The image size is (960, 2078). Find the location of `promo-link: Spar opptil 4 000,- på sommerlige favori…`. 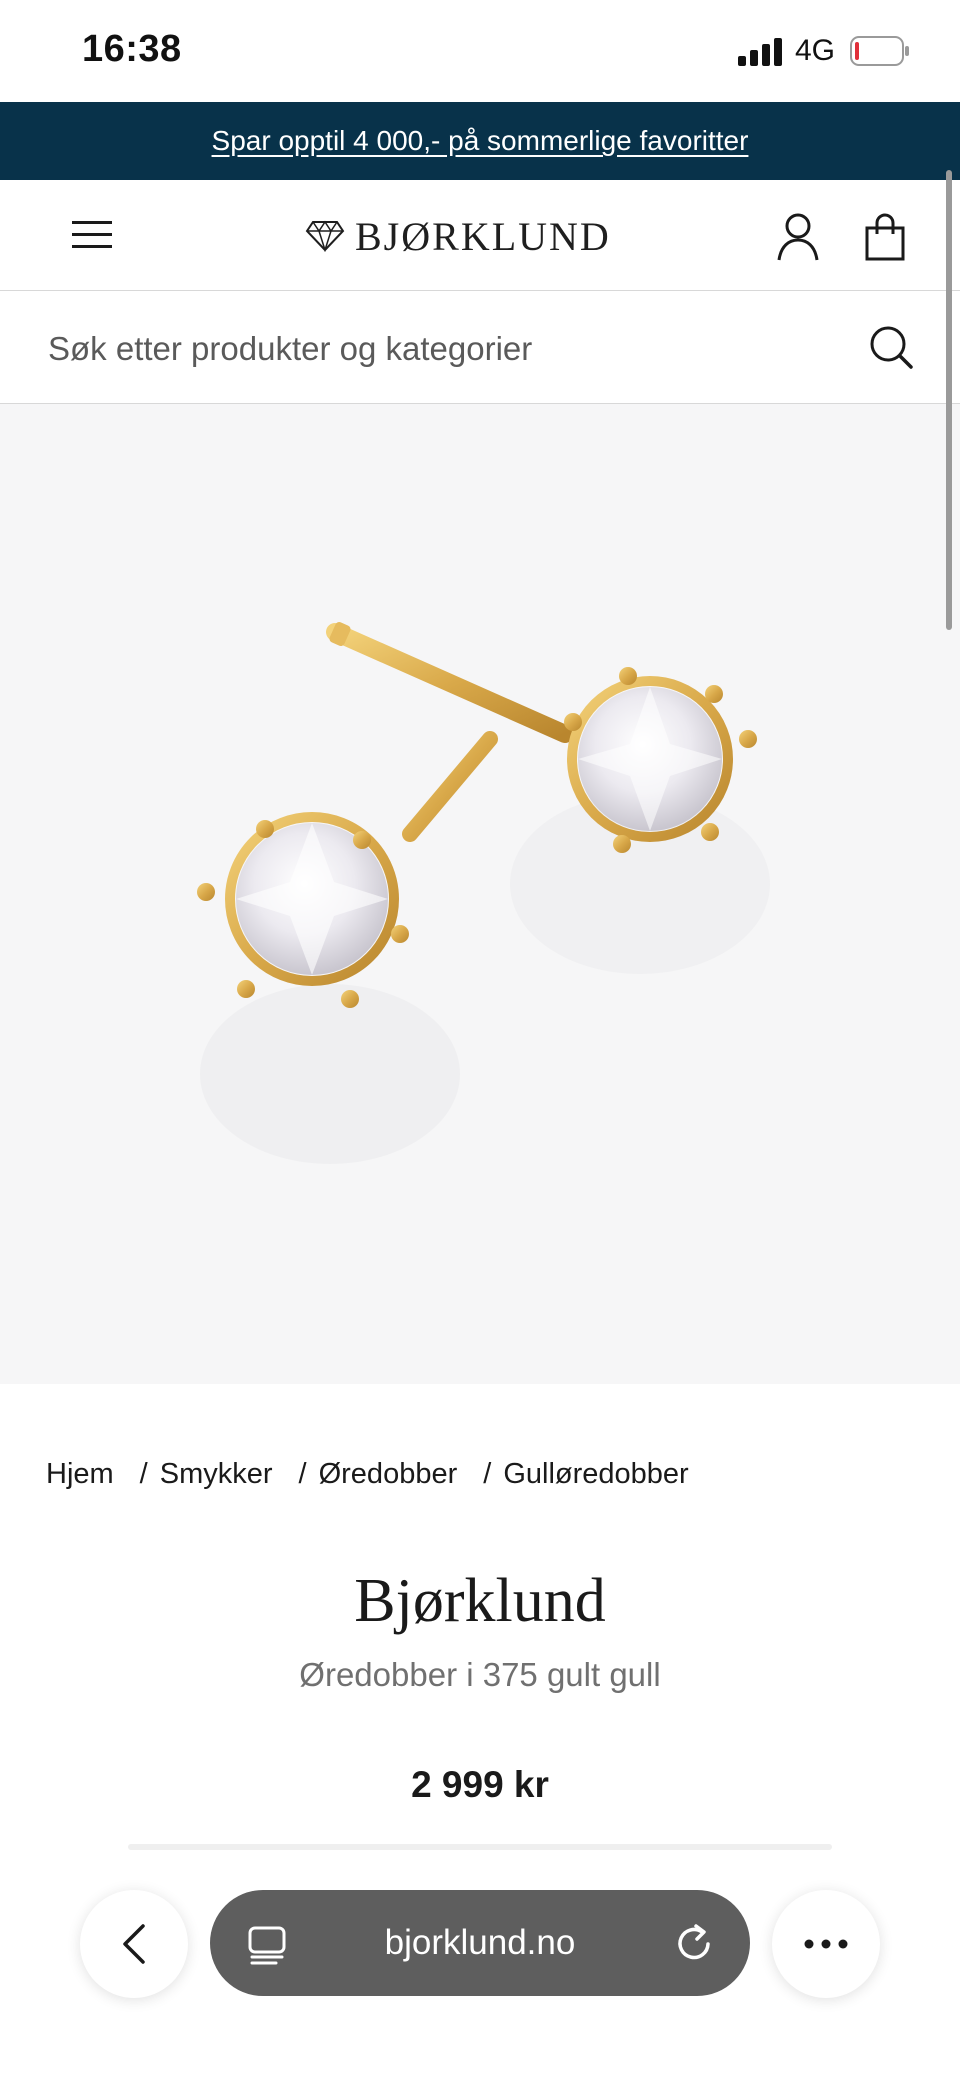

promo-link: Spar opptil 4 000,- på sommerlige favori… is located at coordinates (480, 141).